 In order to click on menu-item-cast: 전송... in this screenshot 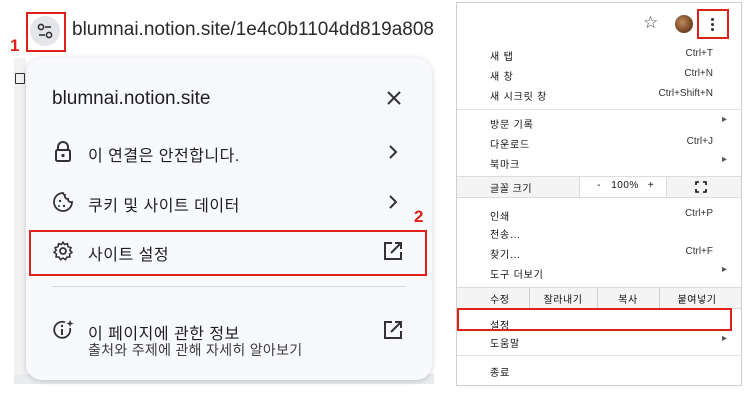, I will do `click(599, 232)`.